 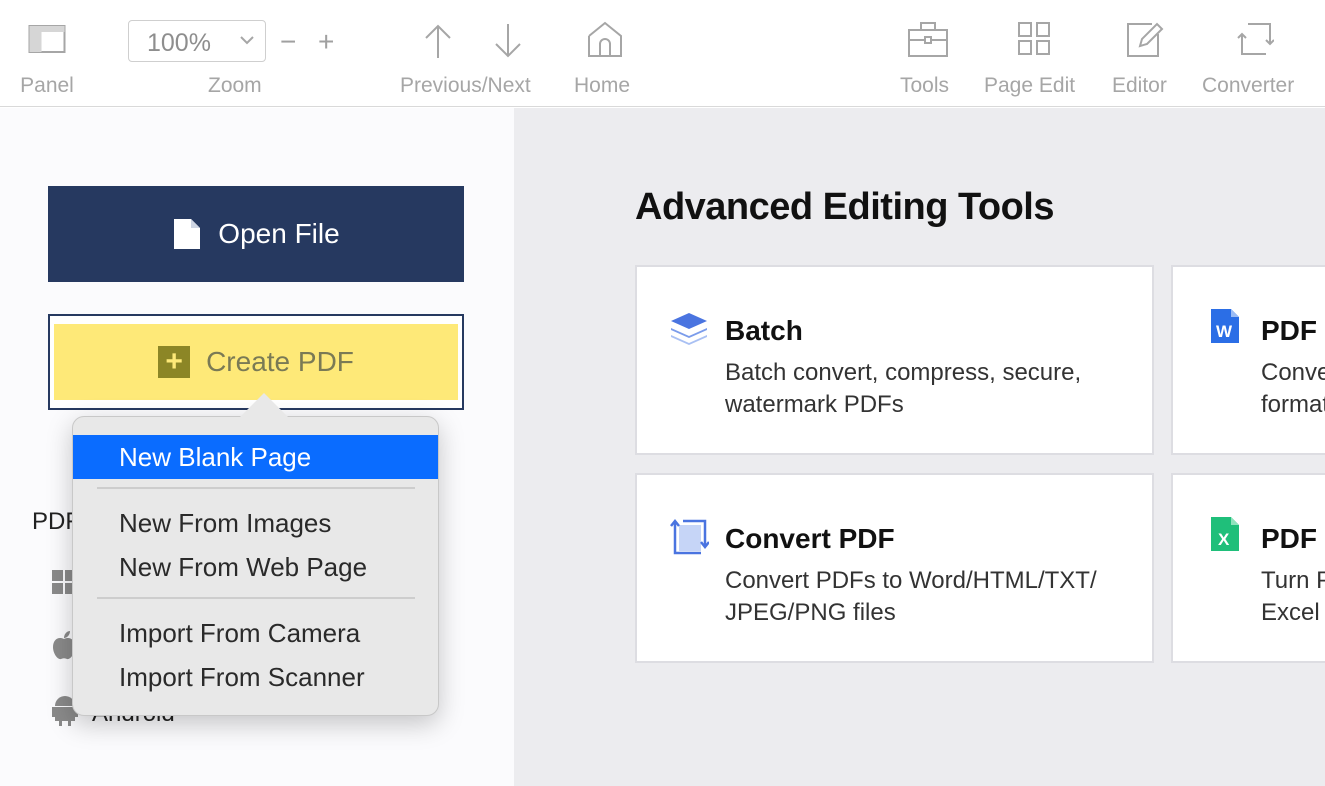 I want to click on home-button: Home, so click(x=605, y=53).